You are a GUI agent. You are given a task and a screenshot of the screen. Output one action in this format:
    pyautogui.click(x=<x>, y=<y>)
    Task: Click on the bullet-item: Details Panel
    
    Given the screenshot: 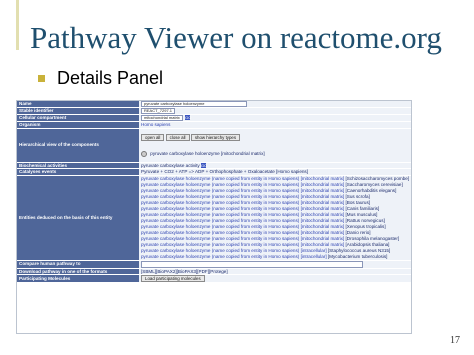 What is the action you would take?
    pyautogui.click(x=100, y=78)
    